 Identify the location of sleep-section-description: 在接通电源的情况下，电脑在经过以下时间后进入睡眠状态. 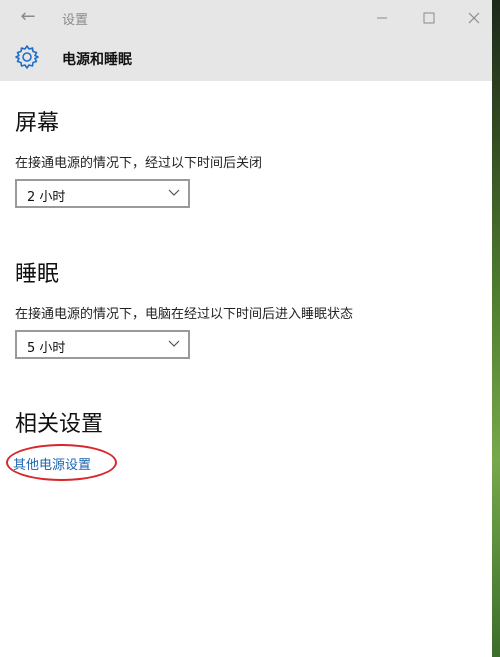
(184, 314).